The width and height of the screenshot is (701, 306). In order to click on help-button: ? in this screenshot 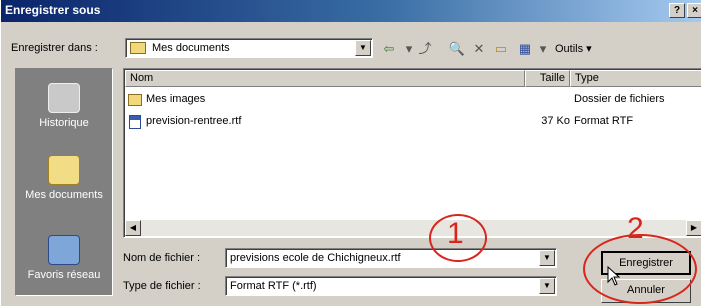, I will do `click(677, 10)`.